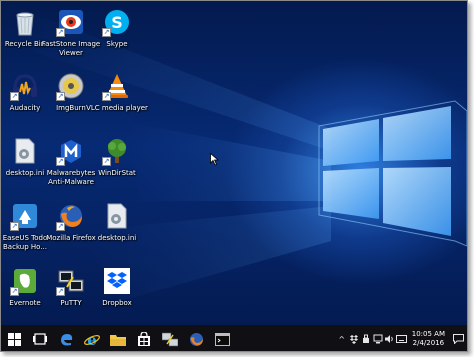 This screenshot has width=474, height=357. I want to click on command-prompt-icon, so click(222, 339).